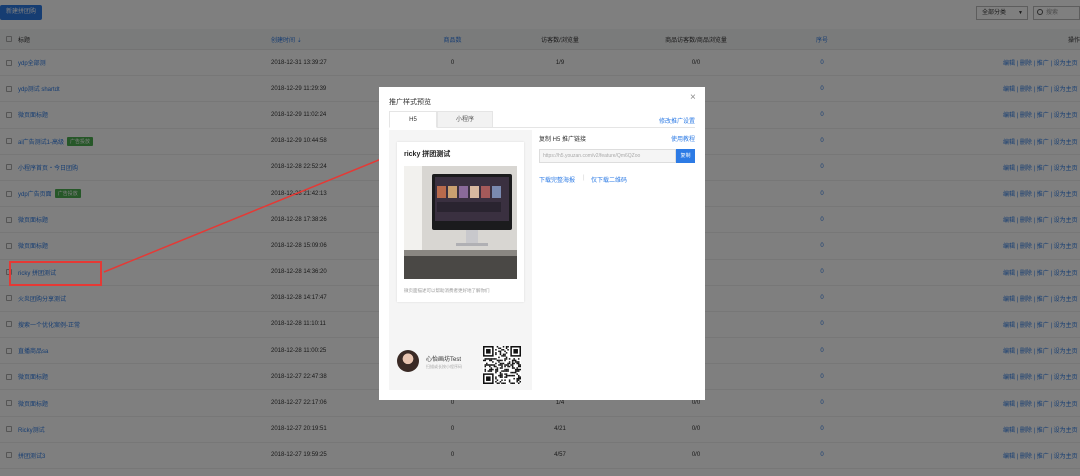 The height and width of the screenshot is (476, 1080). What do you see at coordinates (557, 179) in the screenshot?
I see `download-poster-link: 下载完整海报` at bounding box center [557, 179].